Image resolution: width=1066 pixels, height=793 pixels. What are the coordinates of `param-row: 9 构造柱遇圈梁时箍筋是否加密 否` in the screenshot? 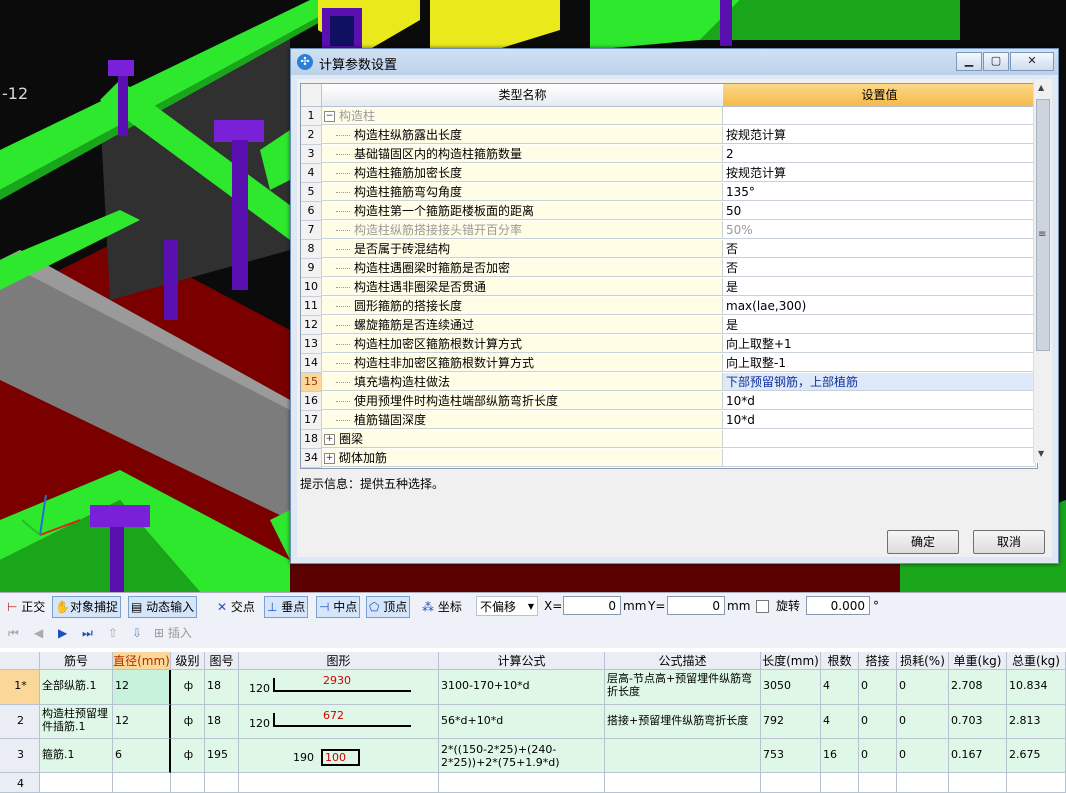 It's located at (669, 268).